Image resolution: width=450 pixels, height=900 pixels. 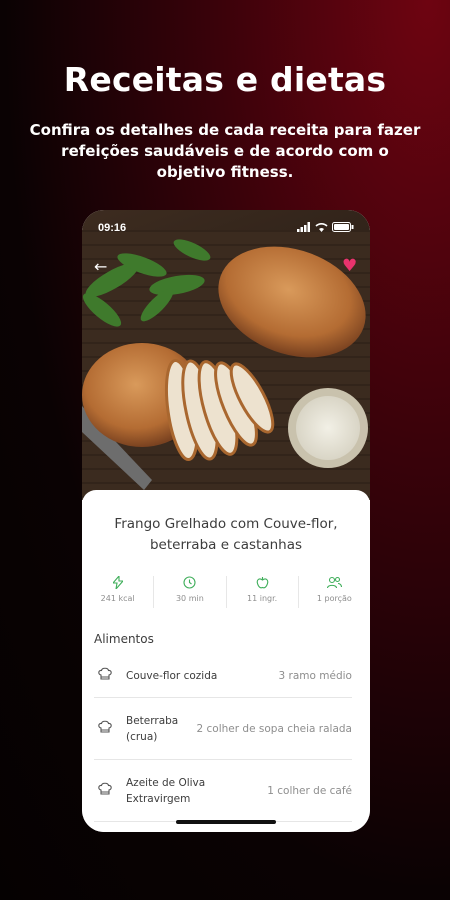 I want to click on back-arrow-icon: ←, so click(x=103, y=267).